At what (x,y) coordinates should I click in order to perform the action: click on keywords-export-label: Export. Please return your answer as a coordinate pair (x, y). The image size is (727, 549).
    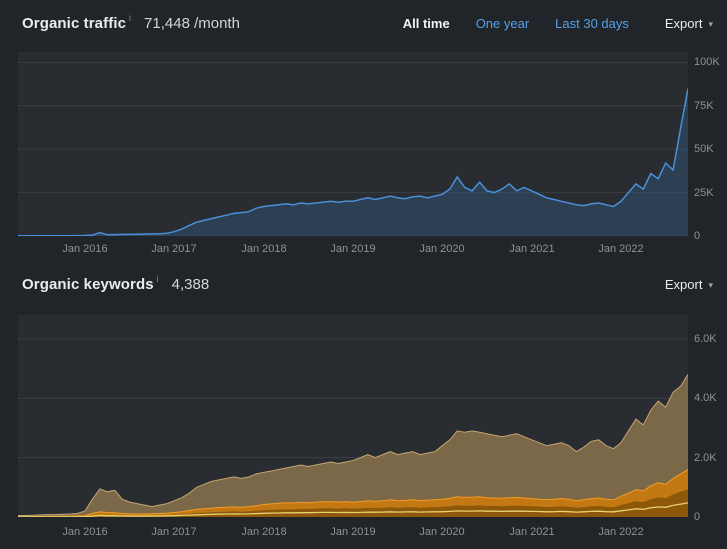
    Looking at the image, I should click on (683, 284).